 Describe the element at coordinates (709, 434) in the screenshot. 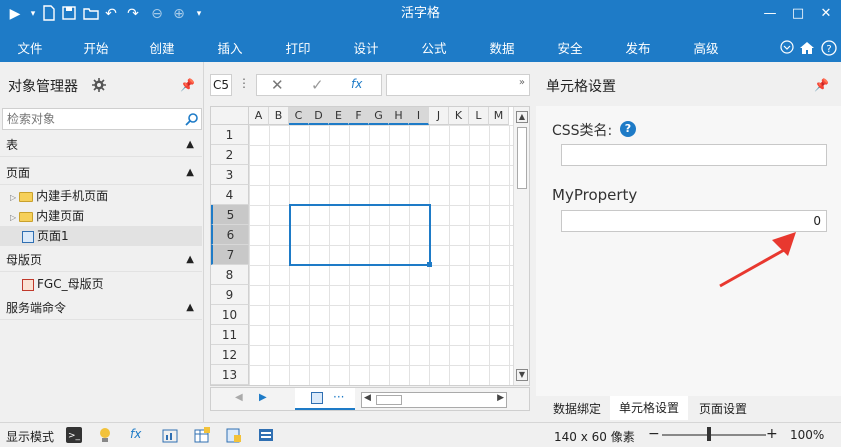

I see `zoom-slider-thumb` at that location.